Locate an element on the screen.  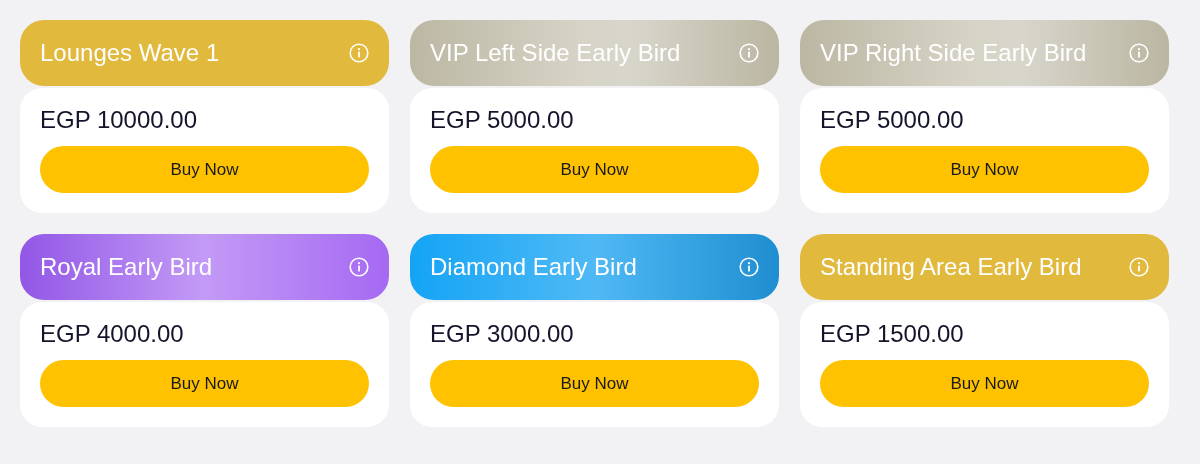
ticket-name: VIP Right Side Early Bird is located at coordinates (953, 53).